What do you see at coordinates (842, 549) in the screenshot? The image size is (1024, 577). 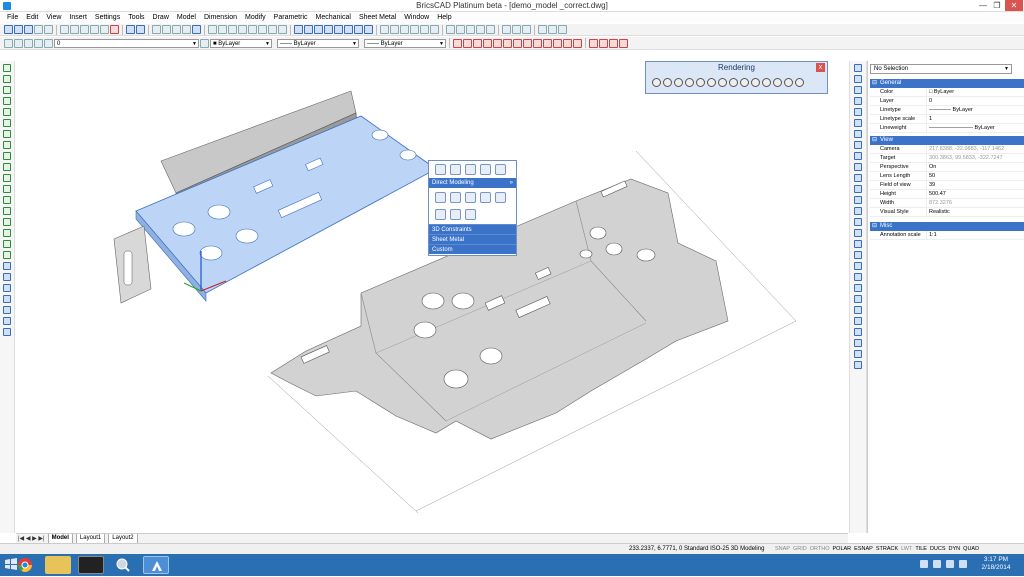 I see `toggle-polar: POLAR` at bounding box center [842, 549].